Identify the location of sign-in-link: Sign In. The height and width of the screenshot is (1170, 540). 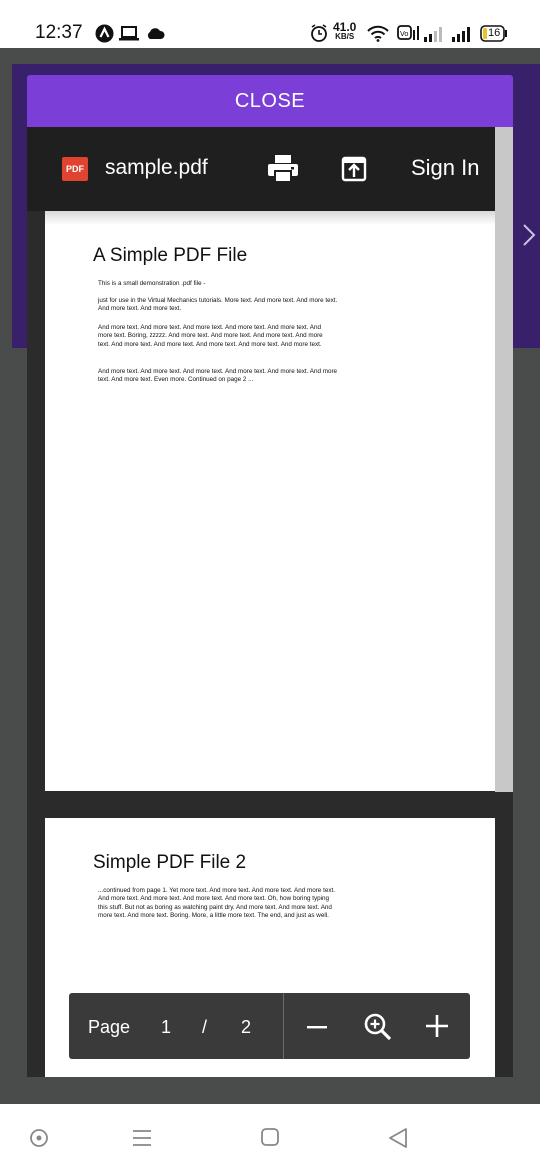
(445, 168).